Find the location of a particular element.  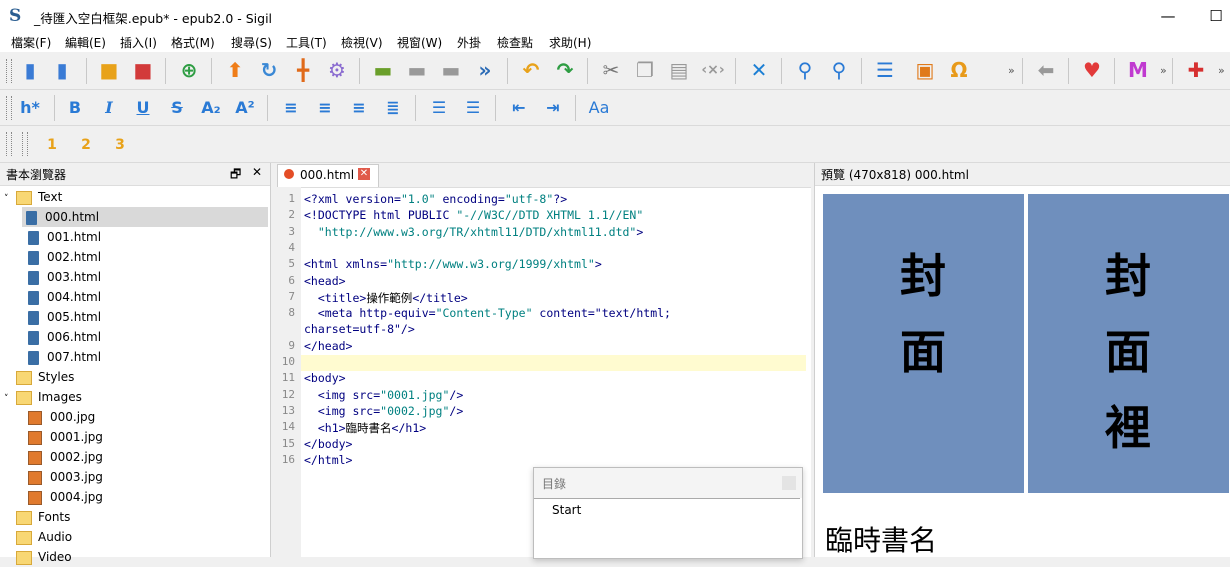

menu-help: 求助(H) is located at coordinates (570, 42).